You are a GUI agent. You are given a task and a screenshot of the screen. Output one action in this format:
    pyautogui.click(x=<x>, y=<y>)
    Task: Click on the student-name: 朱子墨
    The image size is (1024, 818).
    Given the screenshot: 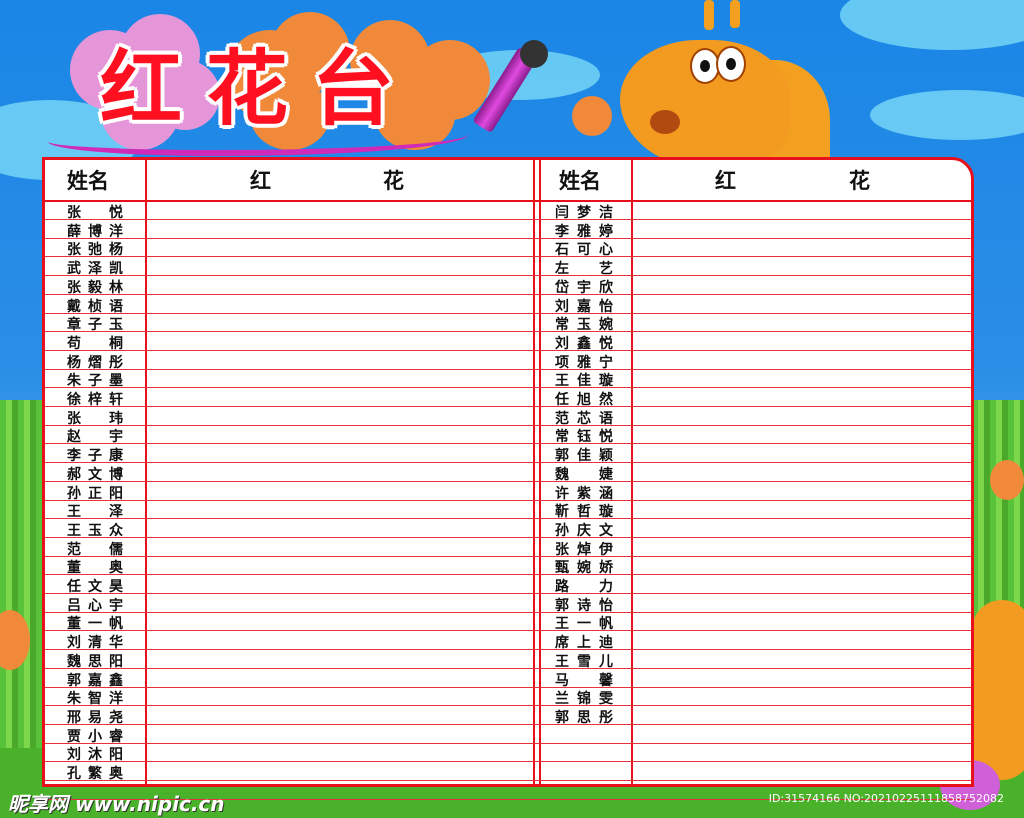 What is the action you would take?
    pyautogui.click(x=95, y=381)
    